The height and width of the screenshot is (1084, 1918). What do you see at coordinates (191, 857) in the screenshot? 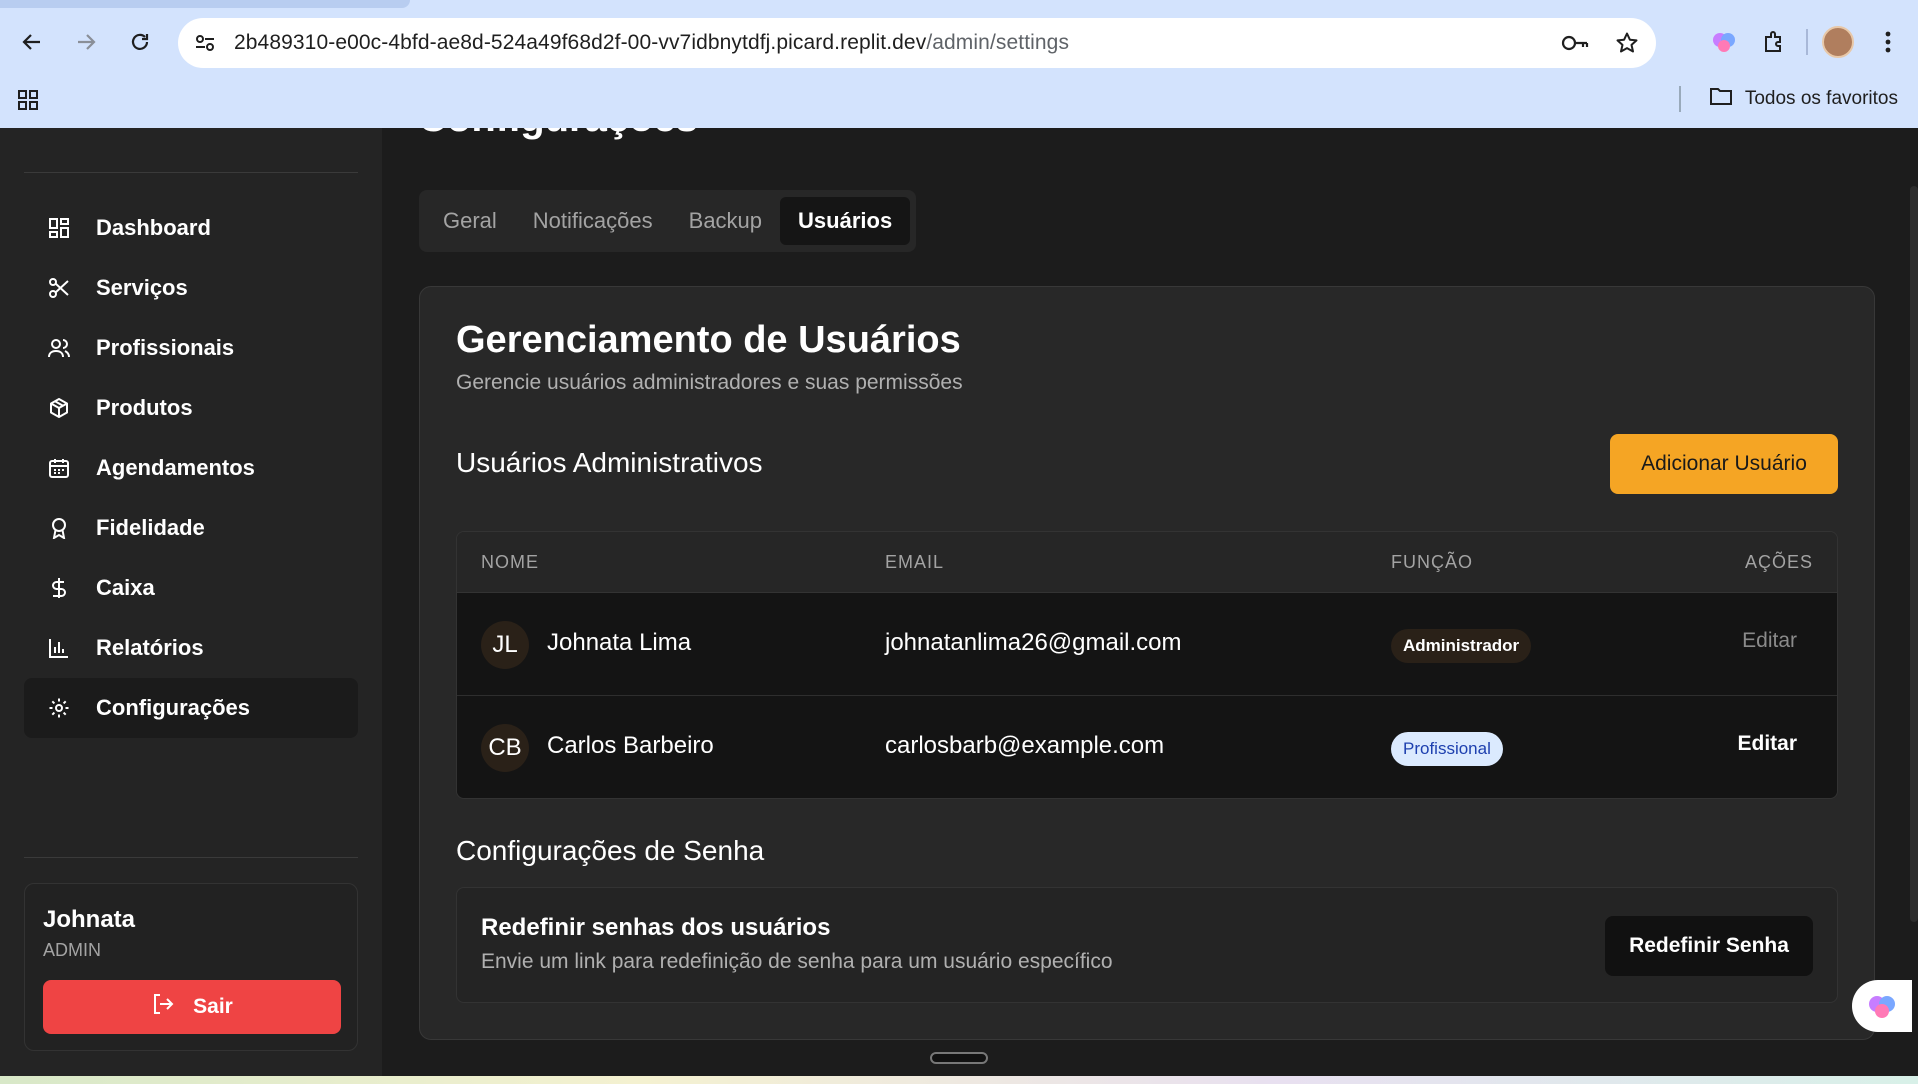
I see `sidebar-divider-bottom` at bounding box center [191, 857].